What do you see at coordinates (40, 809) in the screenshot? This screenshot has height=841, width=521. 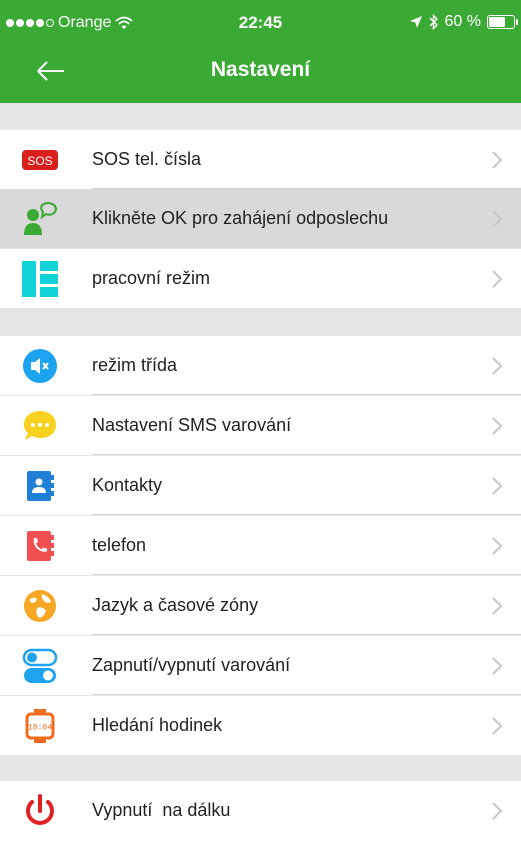 I see `power-icon` at bounding box center [40, 809].